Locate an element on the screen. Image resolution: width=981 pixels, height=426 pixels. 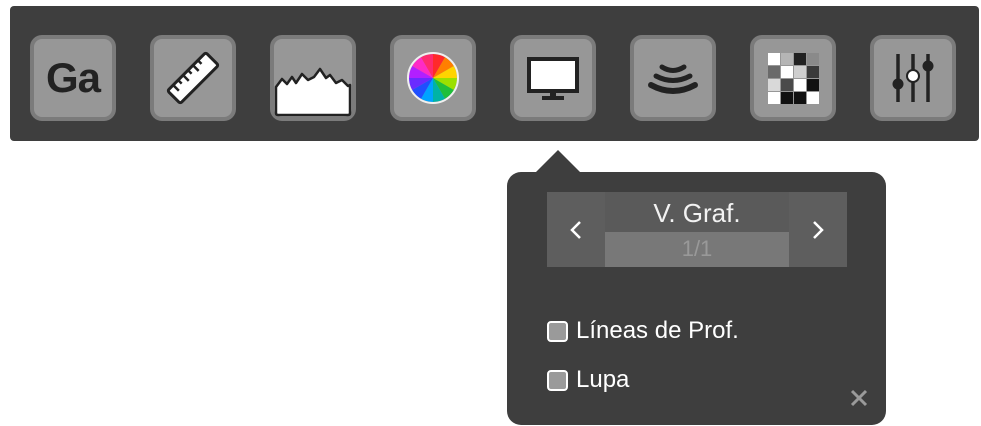
color-wheel-icon is located at coordinates (433, 78).